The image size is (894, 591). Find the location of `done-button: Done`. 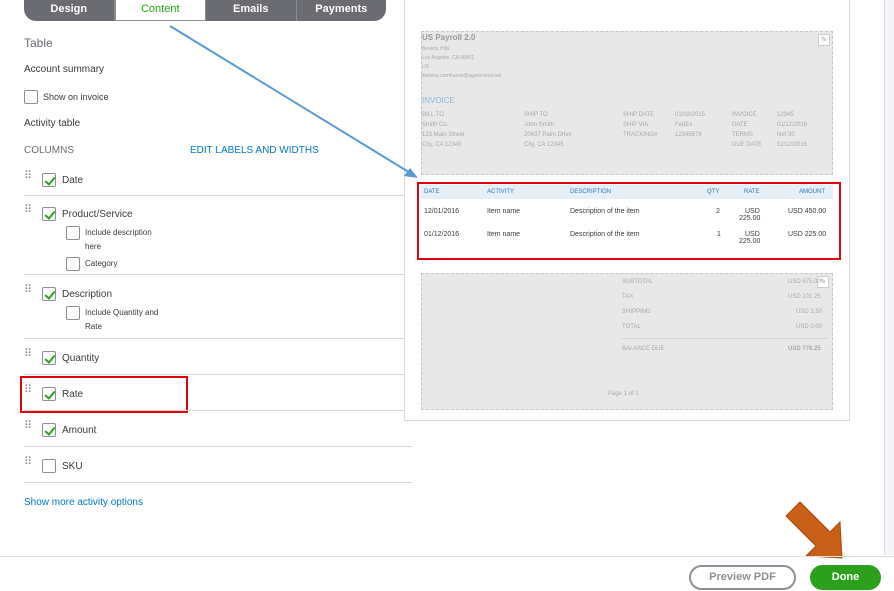

done-button: Done is located at coordinates (845, 577).